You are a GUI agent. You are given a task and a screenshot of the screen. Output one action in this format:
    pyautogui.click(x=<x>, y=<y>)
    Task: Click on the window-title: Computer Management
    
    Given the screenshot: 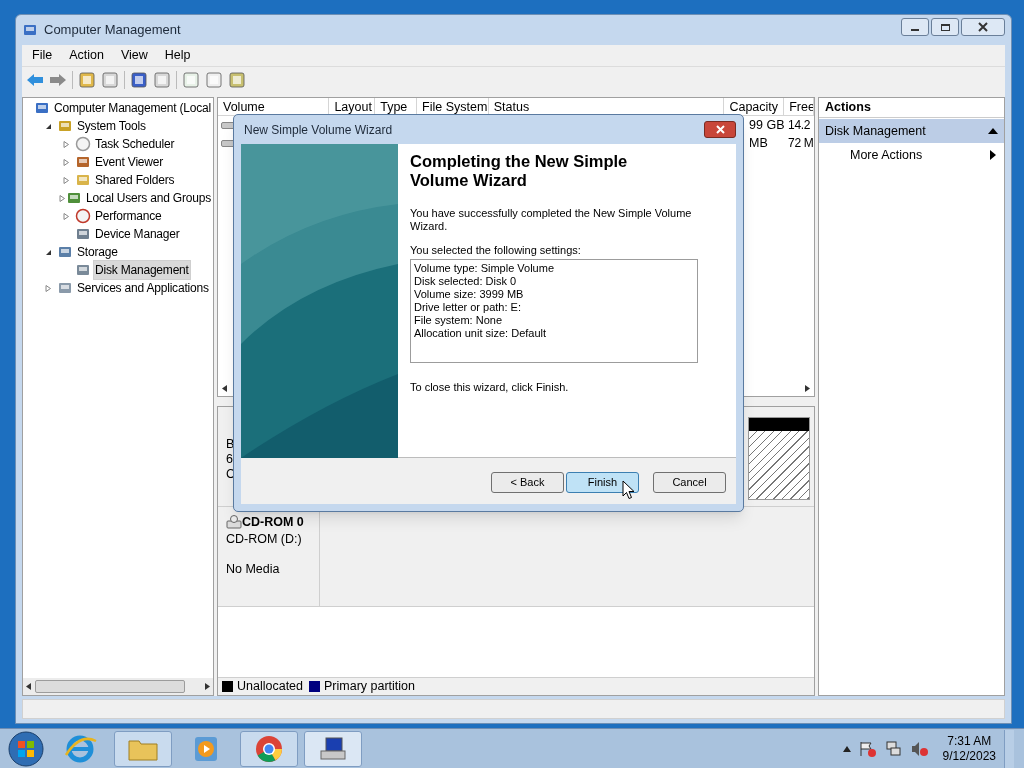 What is the action you would take?
    pyautogui.click(x=112, y=30)
    